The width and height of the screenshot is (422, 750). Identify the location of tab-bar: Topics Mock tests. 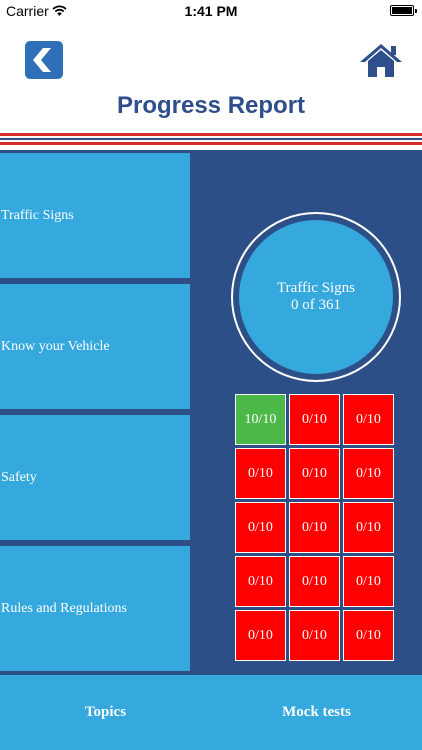
(211, 712).